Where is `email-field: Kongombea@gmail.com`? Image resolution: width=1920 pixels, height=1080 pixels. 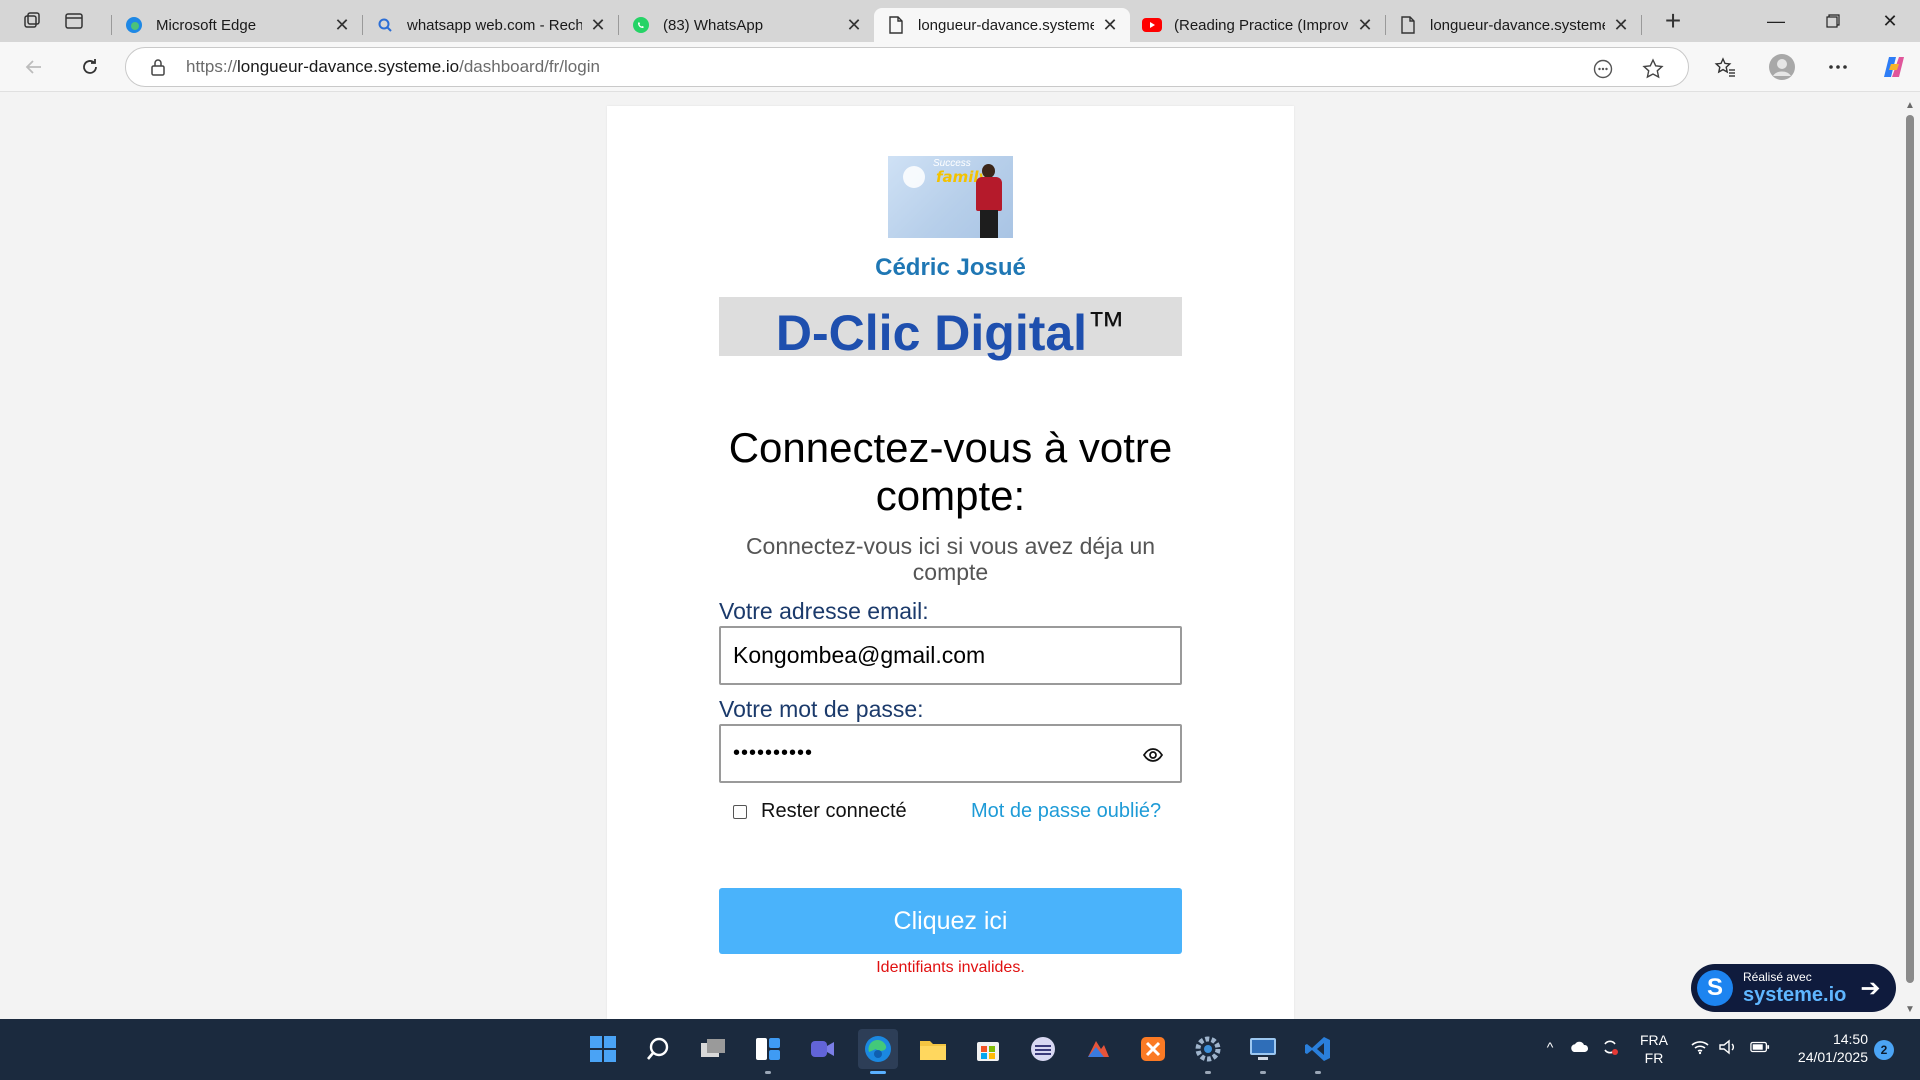 email-field: Kongombea@gmail.com is located at coordinates (950, 655).